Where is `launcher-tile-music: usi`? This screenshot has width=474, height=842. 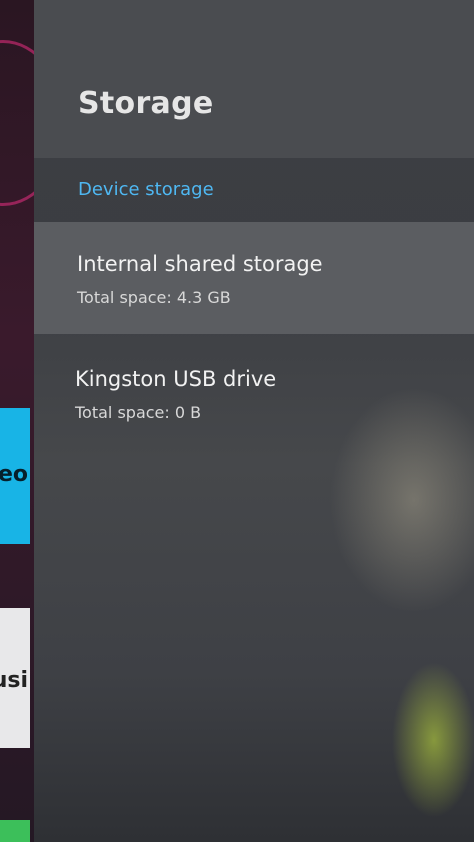 launcher-tile-music: usi is located at coordinates (15, 678).